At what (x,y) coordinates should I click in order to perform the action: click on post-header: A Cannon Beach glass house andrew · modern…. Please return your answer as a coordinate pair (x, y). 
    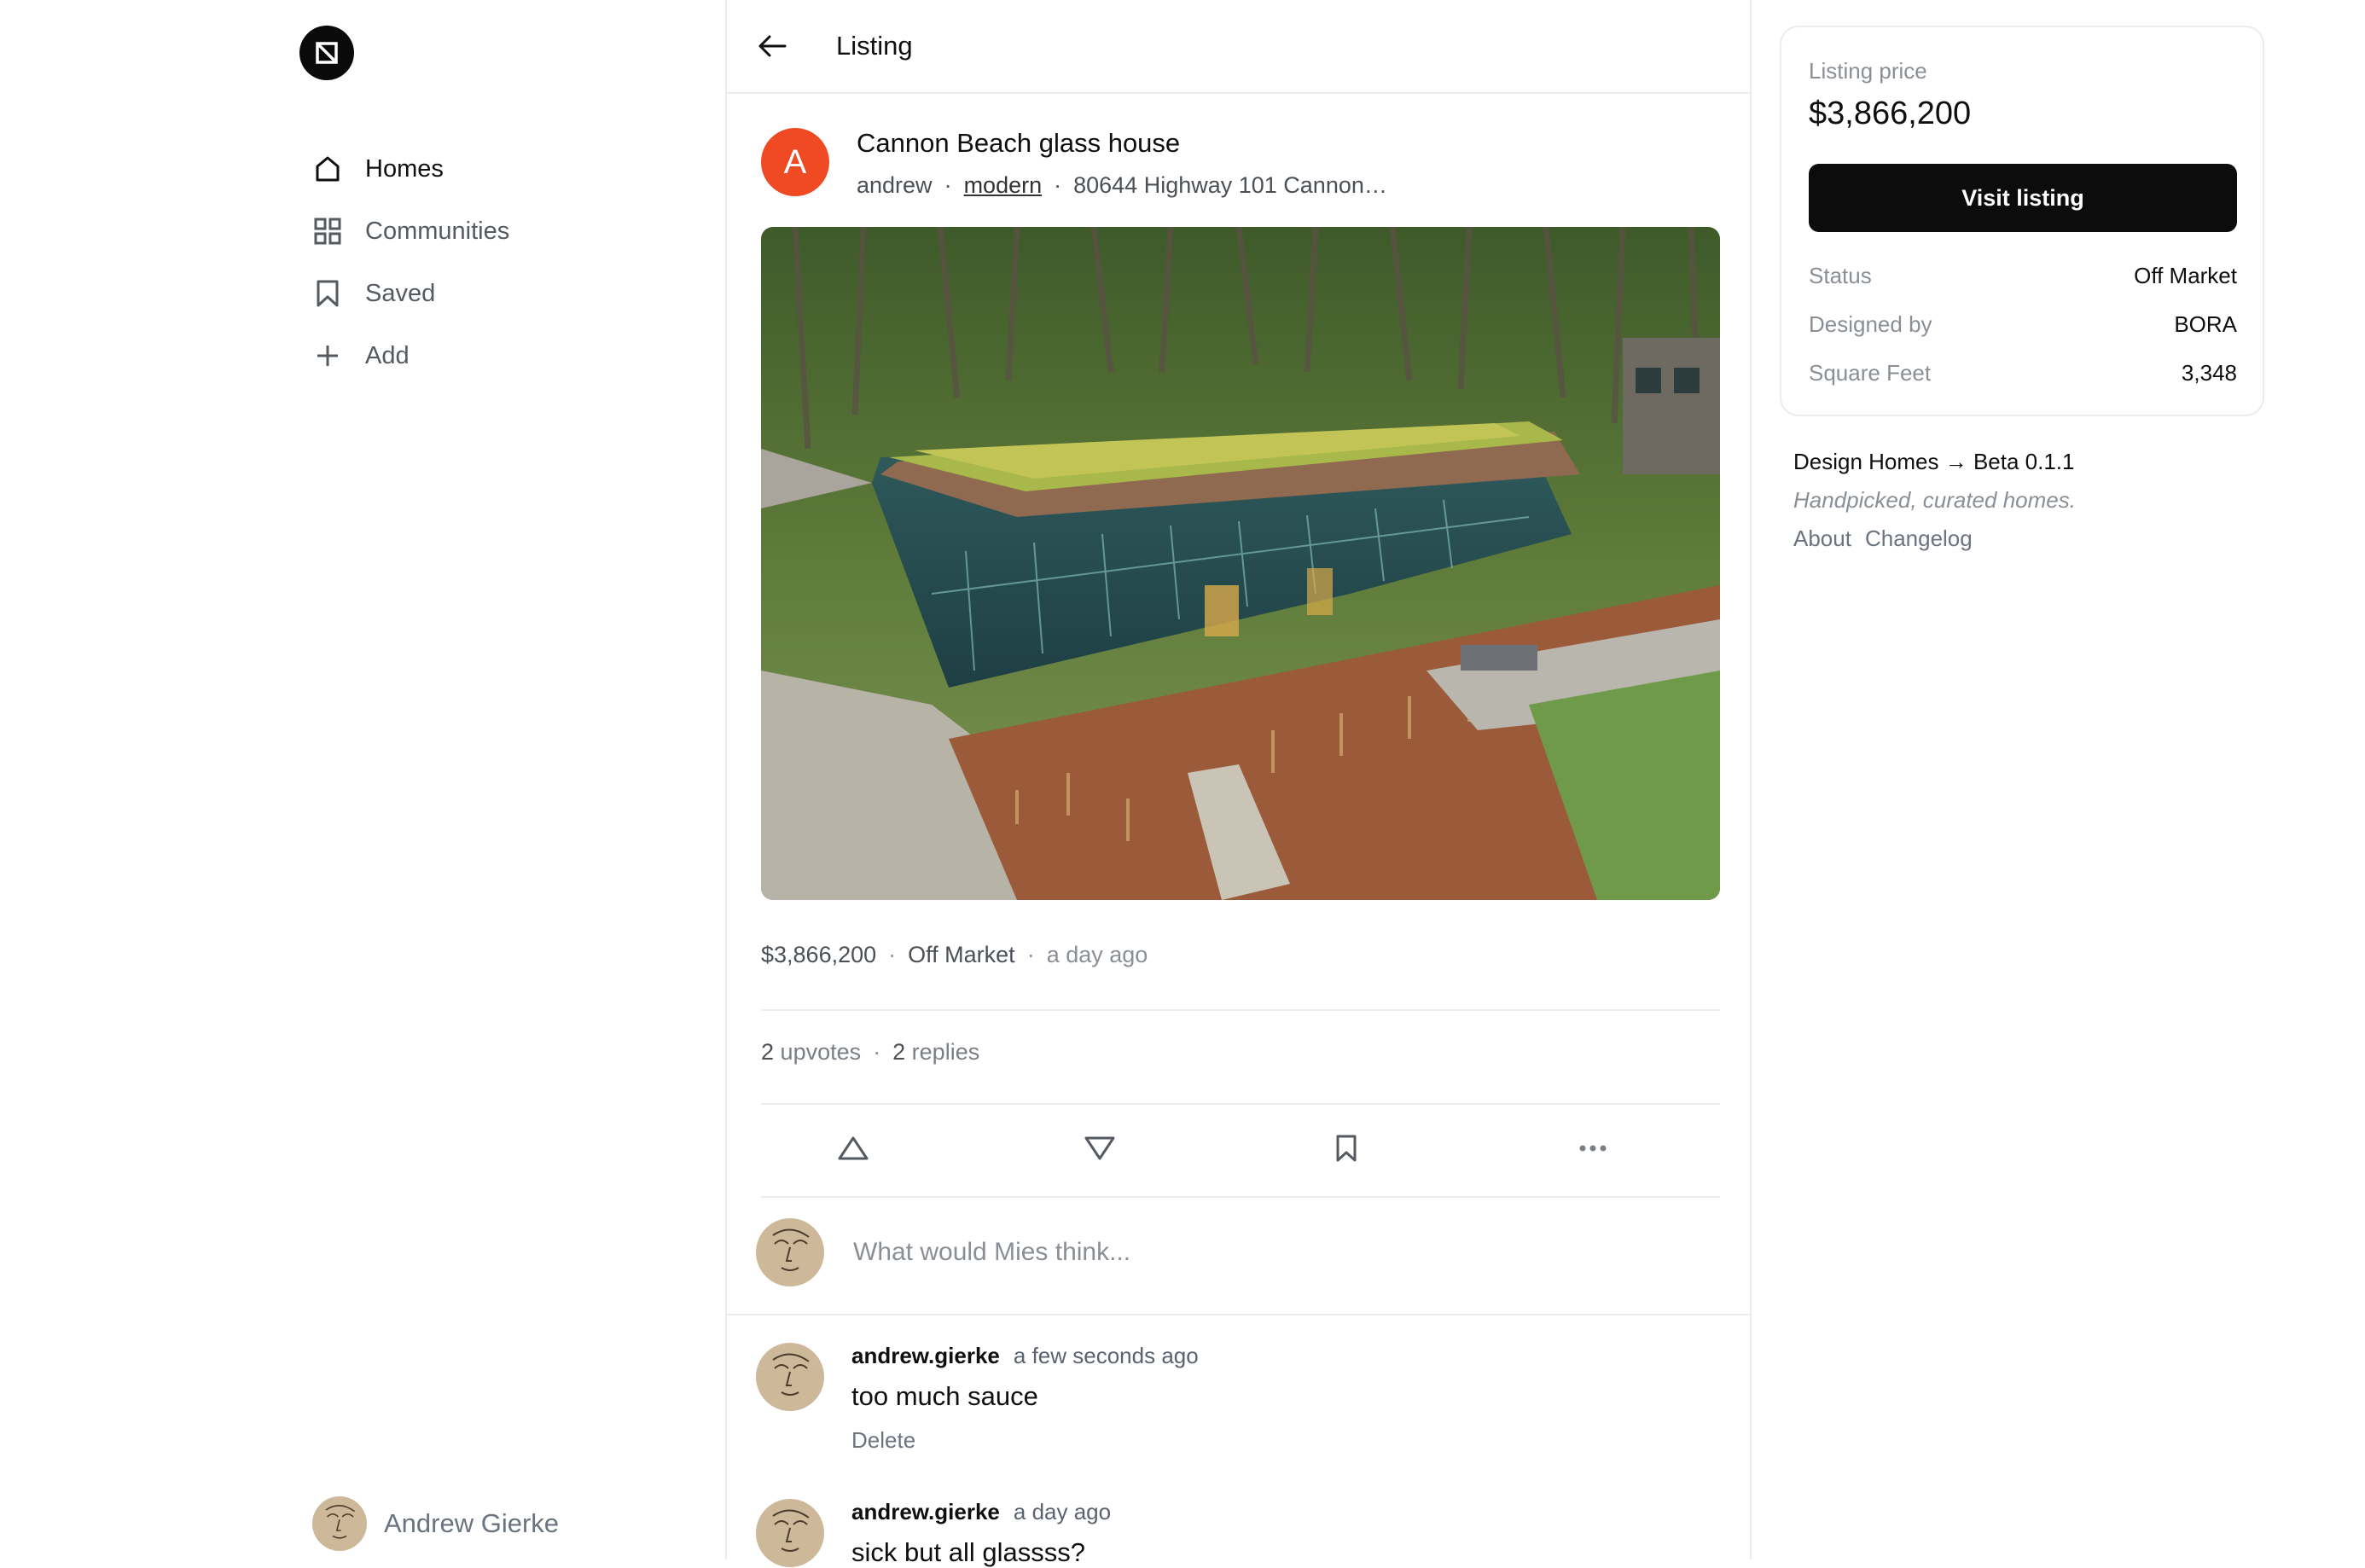
    Looking at the image, I should click on (1074, 163).